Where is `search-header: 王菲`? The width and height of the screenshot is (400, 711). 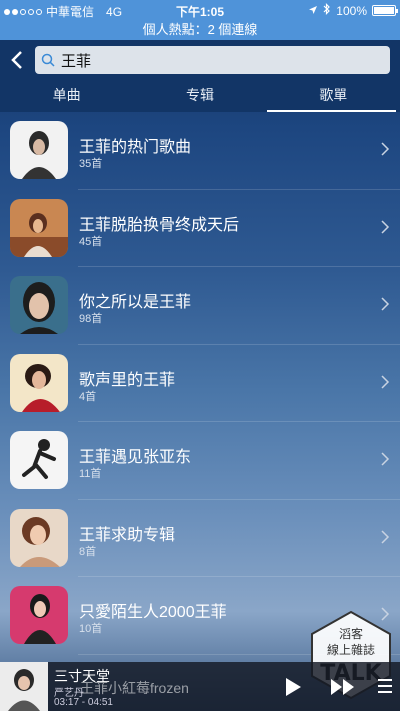 search-header: 王菲 is located at coordinates (200, 60).